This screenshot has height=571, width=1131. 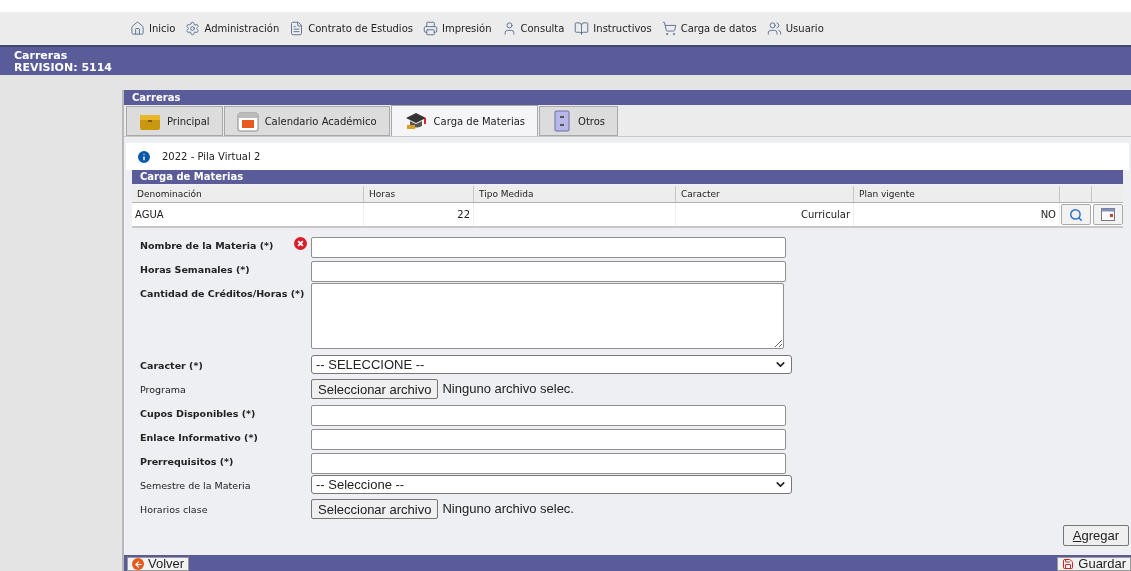 I want to click on menu-item: Contrato de Estudios, so click(x=351, y=28).